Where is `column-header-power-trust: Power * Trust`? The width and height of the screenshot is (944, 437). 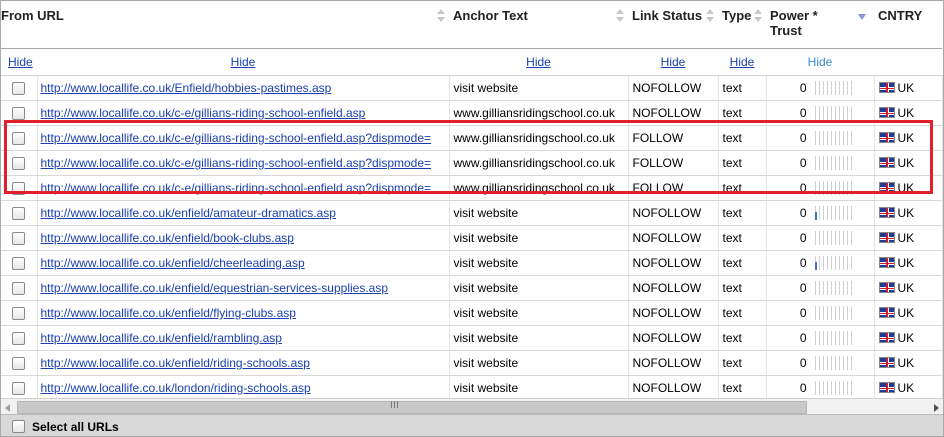
column-header-power-trust: Power * Trust is located at coordinates (820, 25).